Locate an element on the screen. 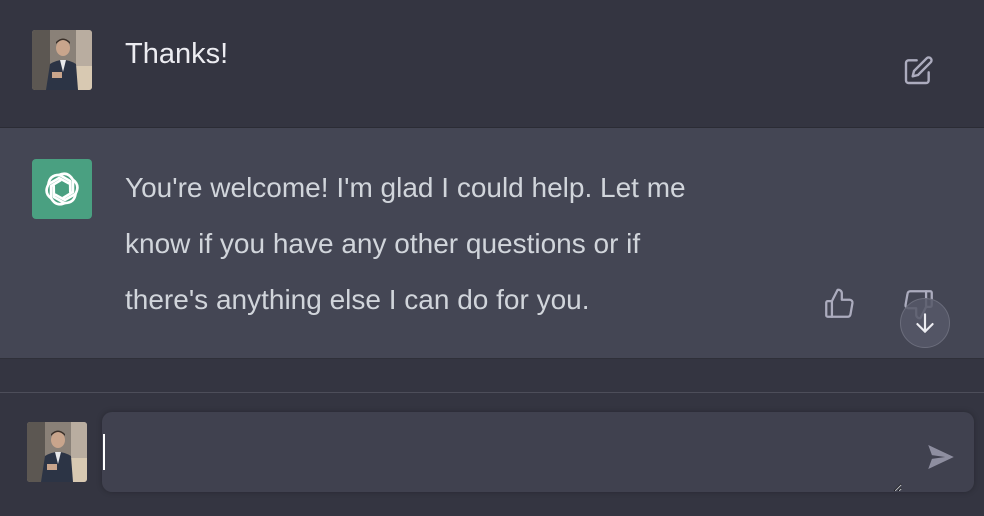 The width and height of the screenshot is (984, 516). openai-logo-icon is located at coordinates (62, 189).